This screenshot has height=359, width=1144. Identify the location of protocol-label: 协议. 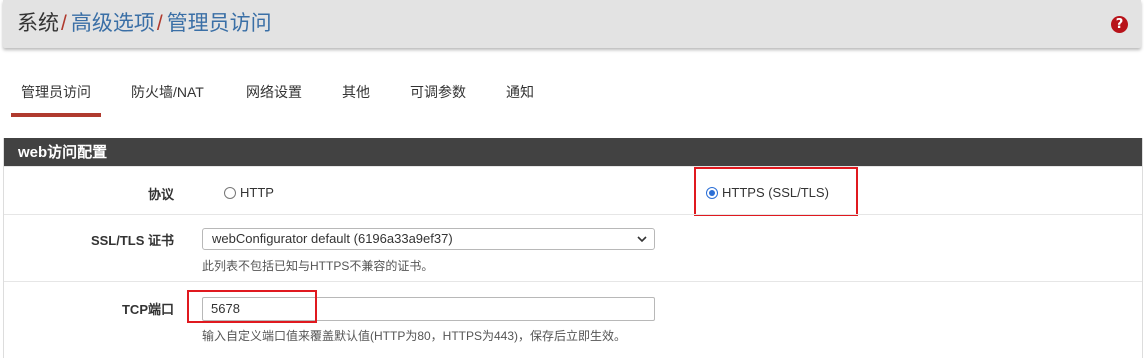
(160, 194).